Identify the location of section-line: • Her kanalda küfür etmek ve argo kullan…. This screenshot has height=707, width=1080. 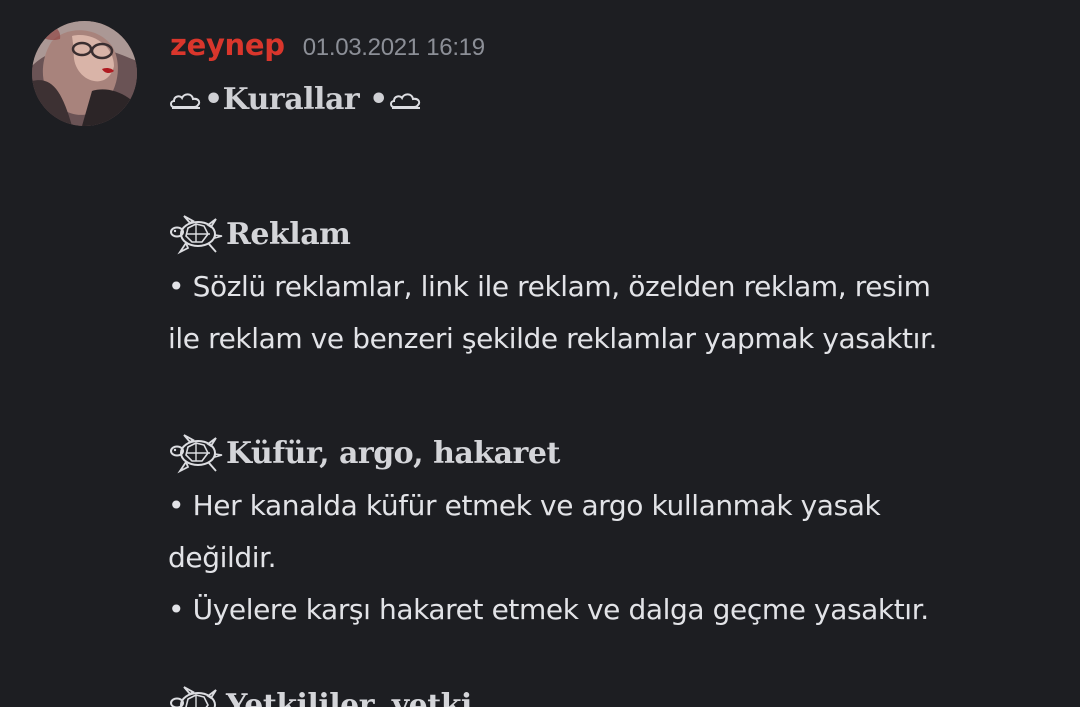
(524, 505).